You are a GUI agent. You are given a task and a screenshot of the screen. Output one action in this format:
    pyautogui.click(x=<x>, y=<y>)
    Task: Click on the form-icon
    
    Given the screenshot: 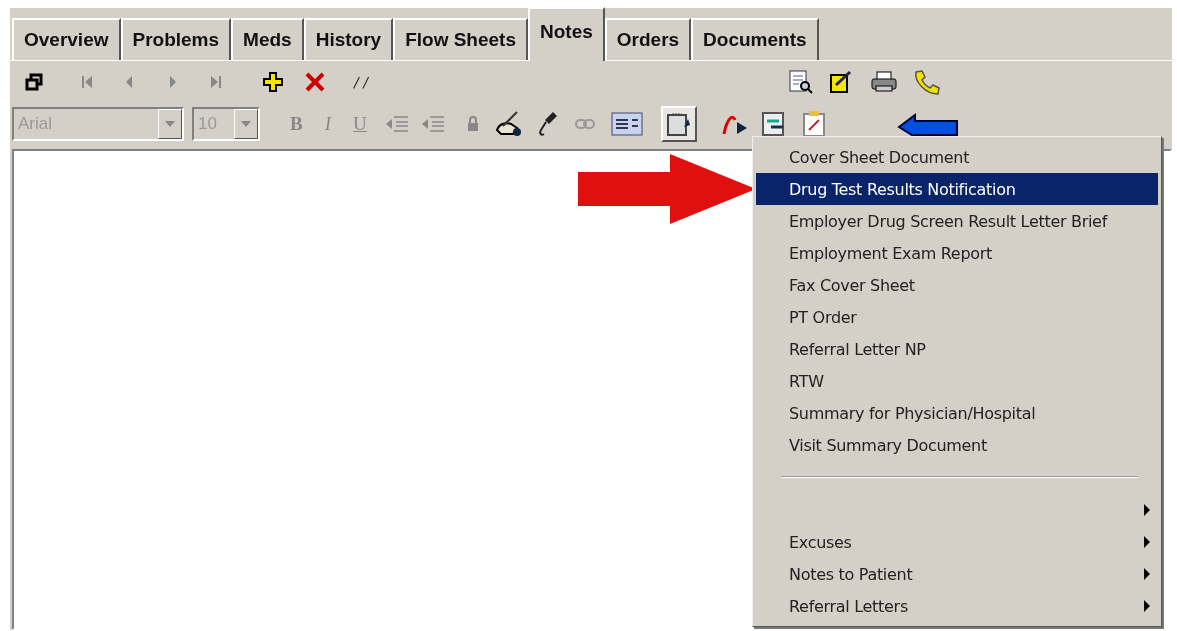 What is the action you would take?
    pyautogui.click(x=626, y=124)
    